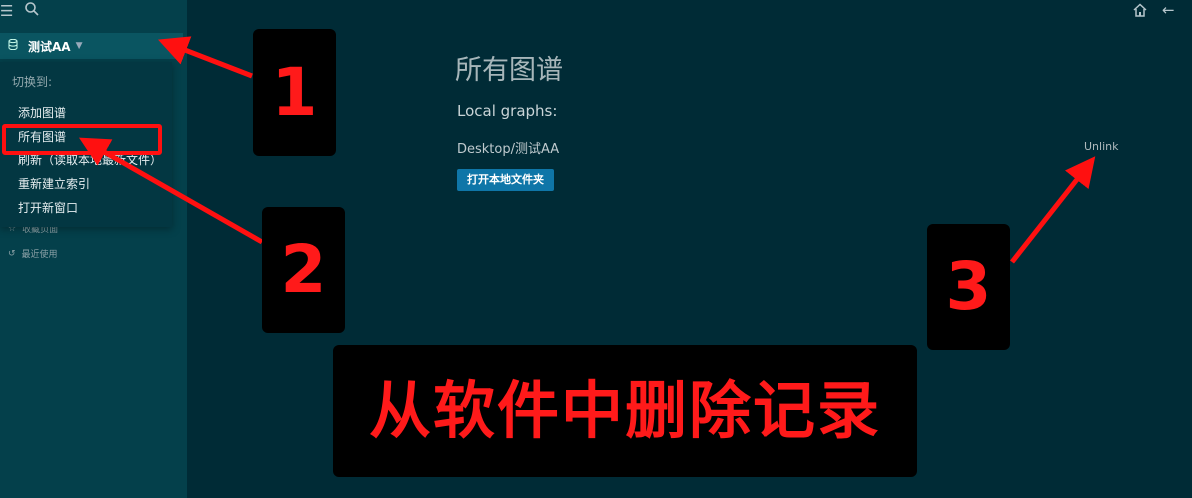 The image size is (1192, 498). What do you see at coordinates (205, 57) in the screenshot?
I see `arrow-to-graph-selector` at bounding box center [205, 57].